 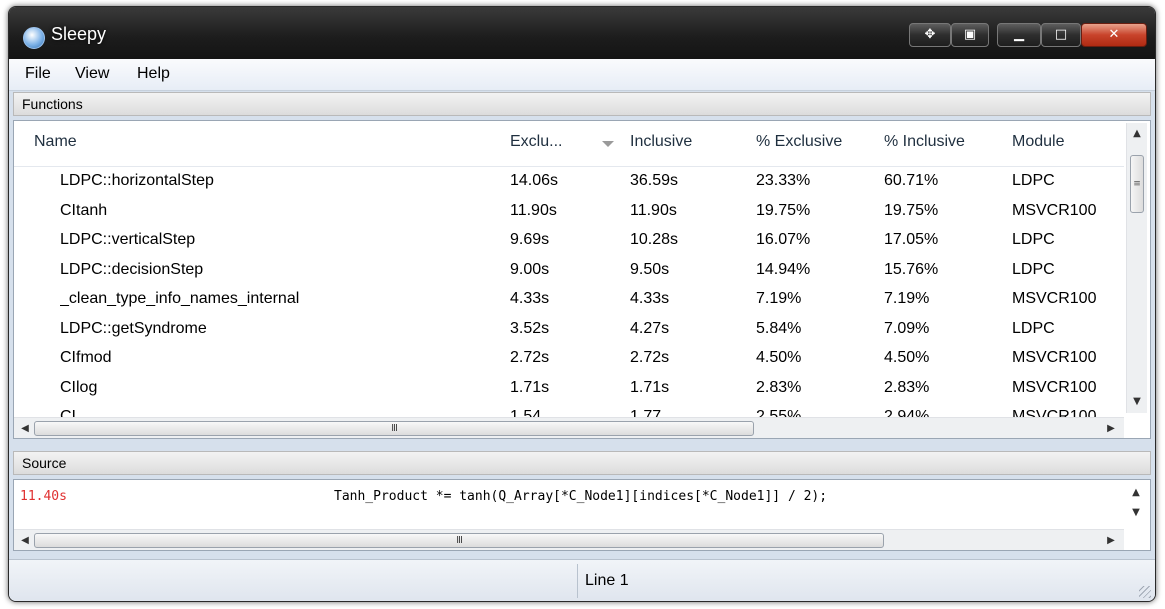 I want to click on table-row: CIfmod 2.72s 2.72s 4.50% 4.50% MSVCR100, so click(x=569, y=359).